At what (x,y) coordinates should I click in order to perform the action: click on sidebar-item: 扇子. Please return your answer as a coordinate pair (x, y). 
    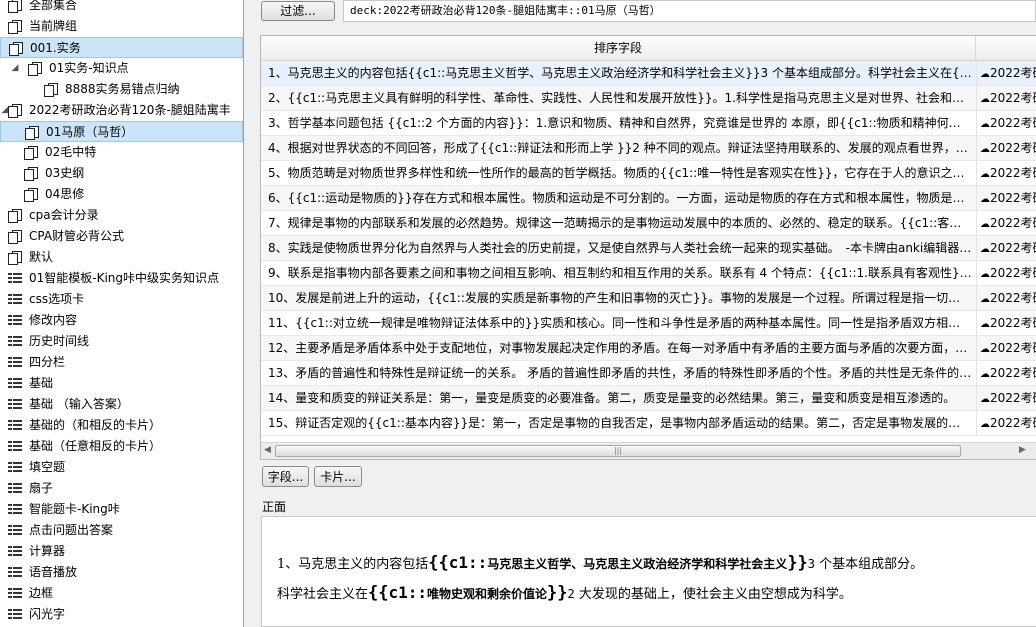
    Looking at the image, I should click on (121, 488).